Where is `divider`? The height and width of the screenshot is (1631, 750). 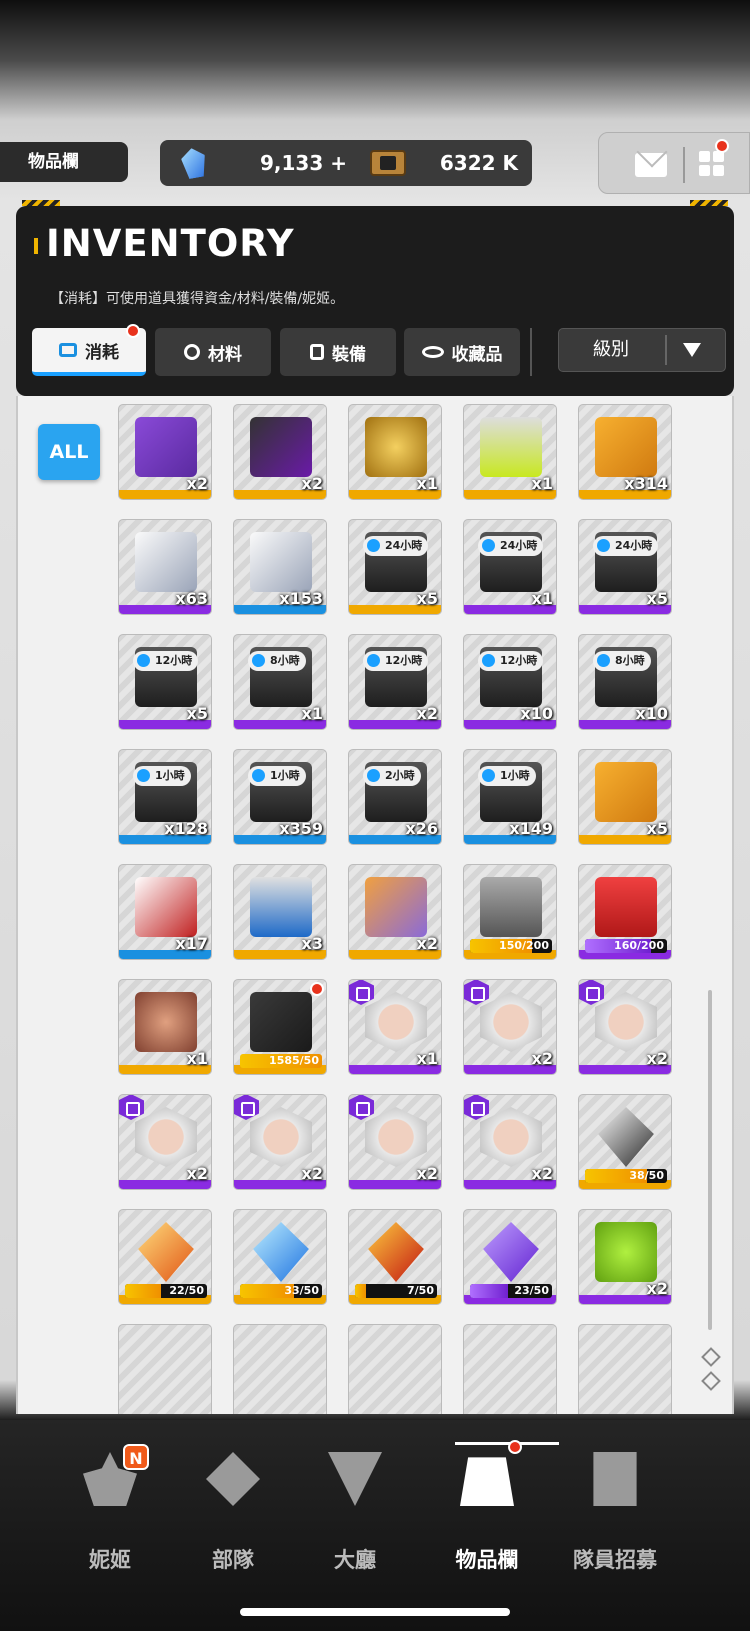 divider is located at coordinates (684, 165).